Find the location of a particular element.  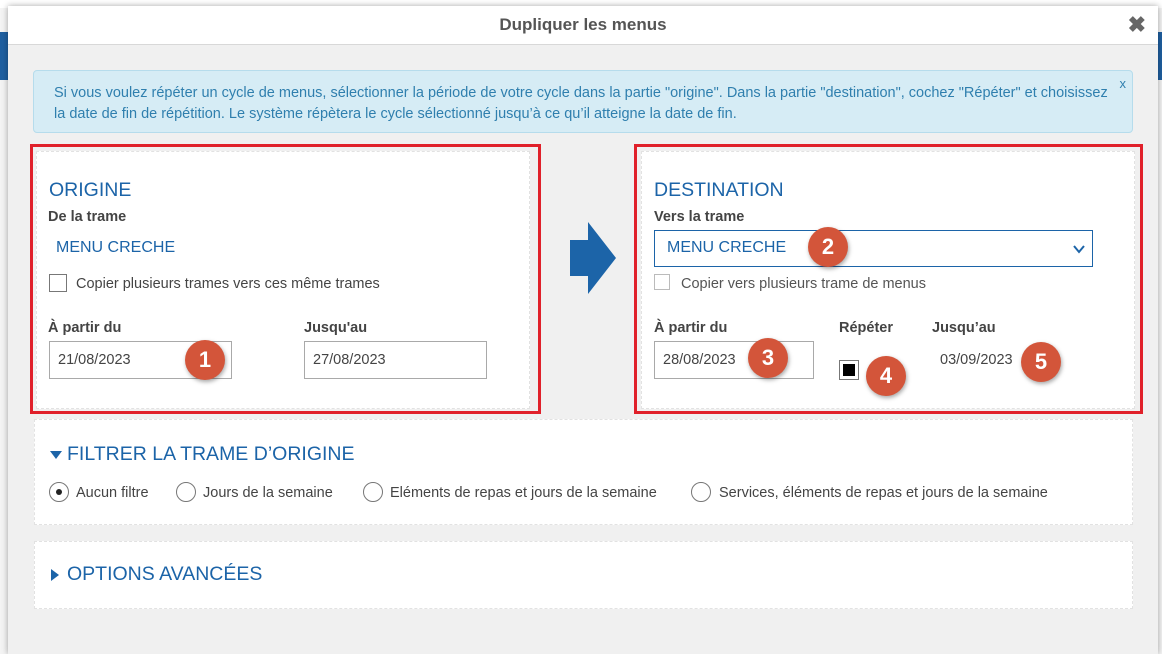

filter-radio-meal-elements is located at coordinates (373, 492).